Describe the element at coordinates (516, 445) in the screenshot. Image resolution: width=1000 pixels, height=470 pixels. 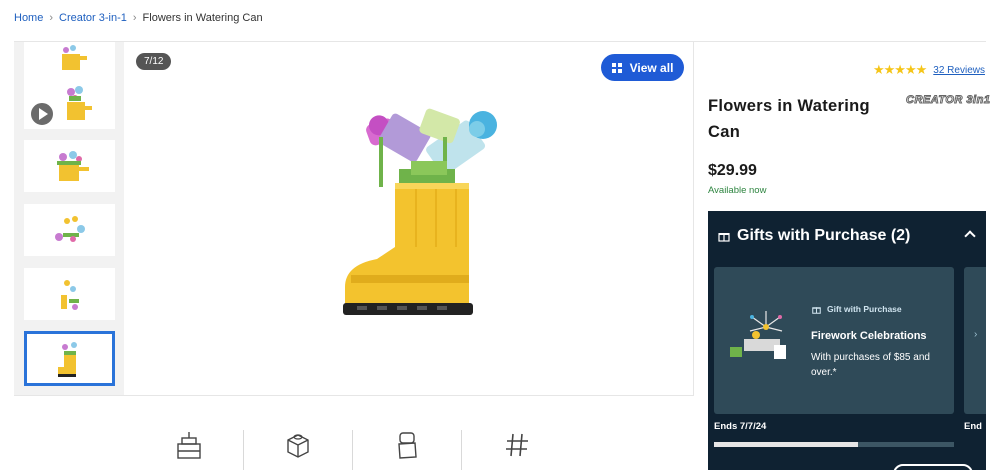
I see `item-number-icon` at that location.